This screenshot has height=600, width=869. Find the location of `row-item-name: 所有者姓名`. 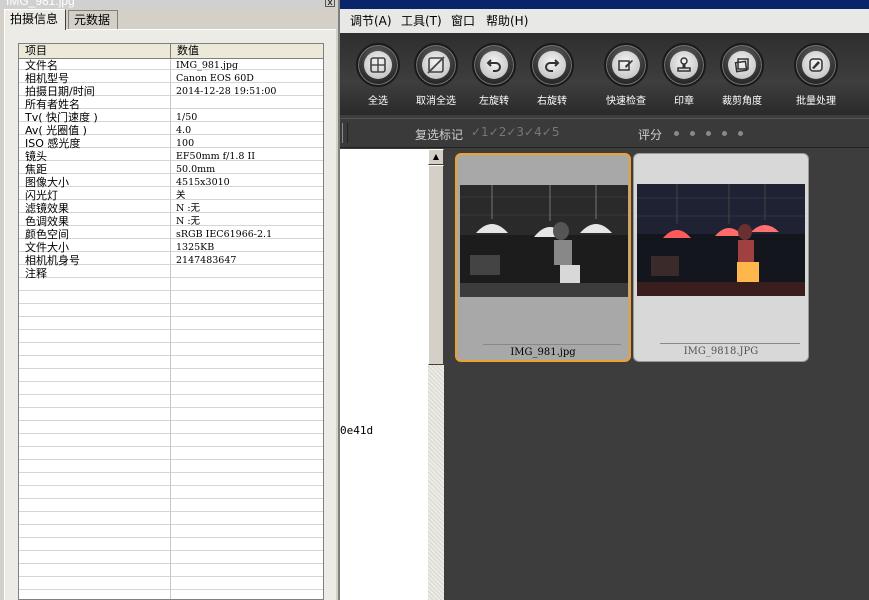

row-item-name: 所有者姓名 is located at coordinates (52, 104).